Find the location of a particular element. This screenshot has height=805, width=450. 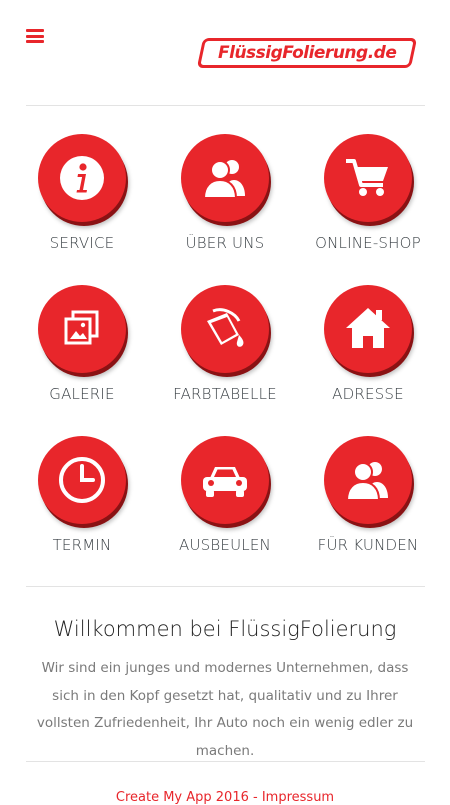

cart-icon is located at coordinates (368, 178).